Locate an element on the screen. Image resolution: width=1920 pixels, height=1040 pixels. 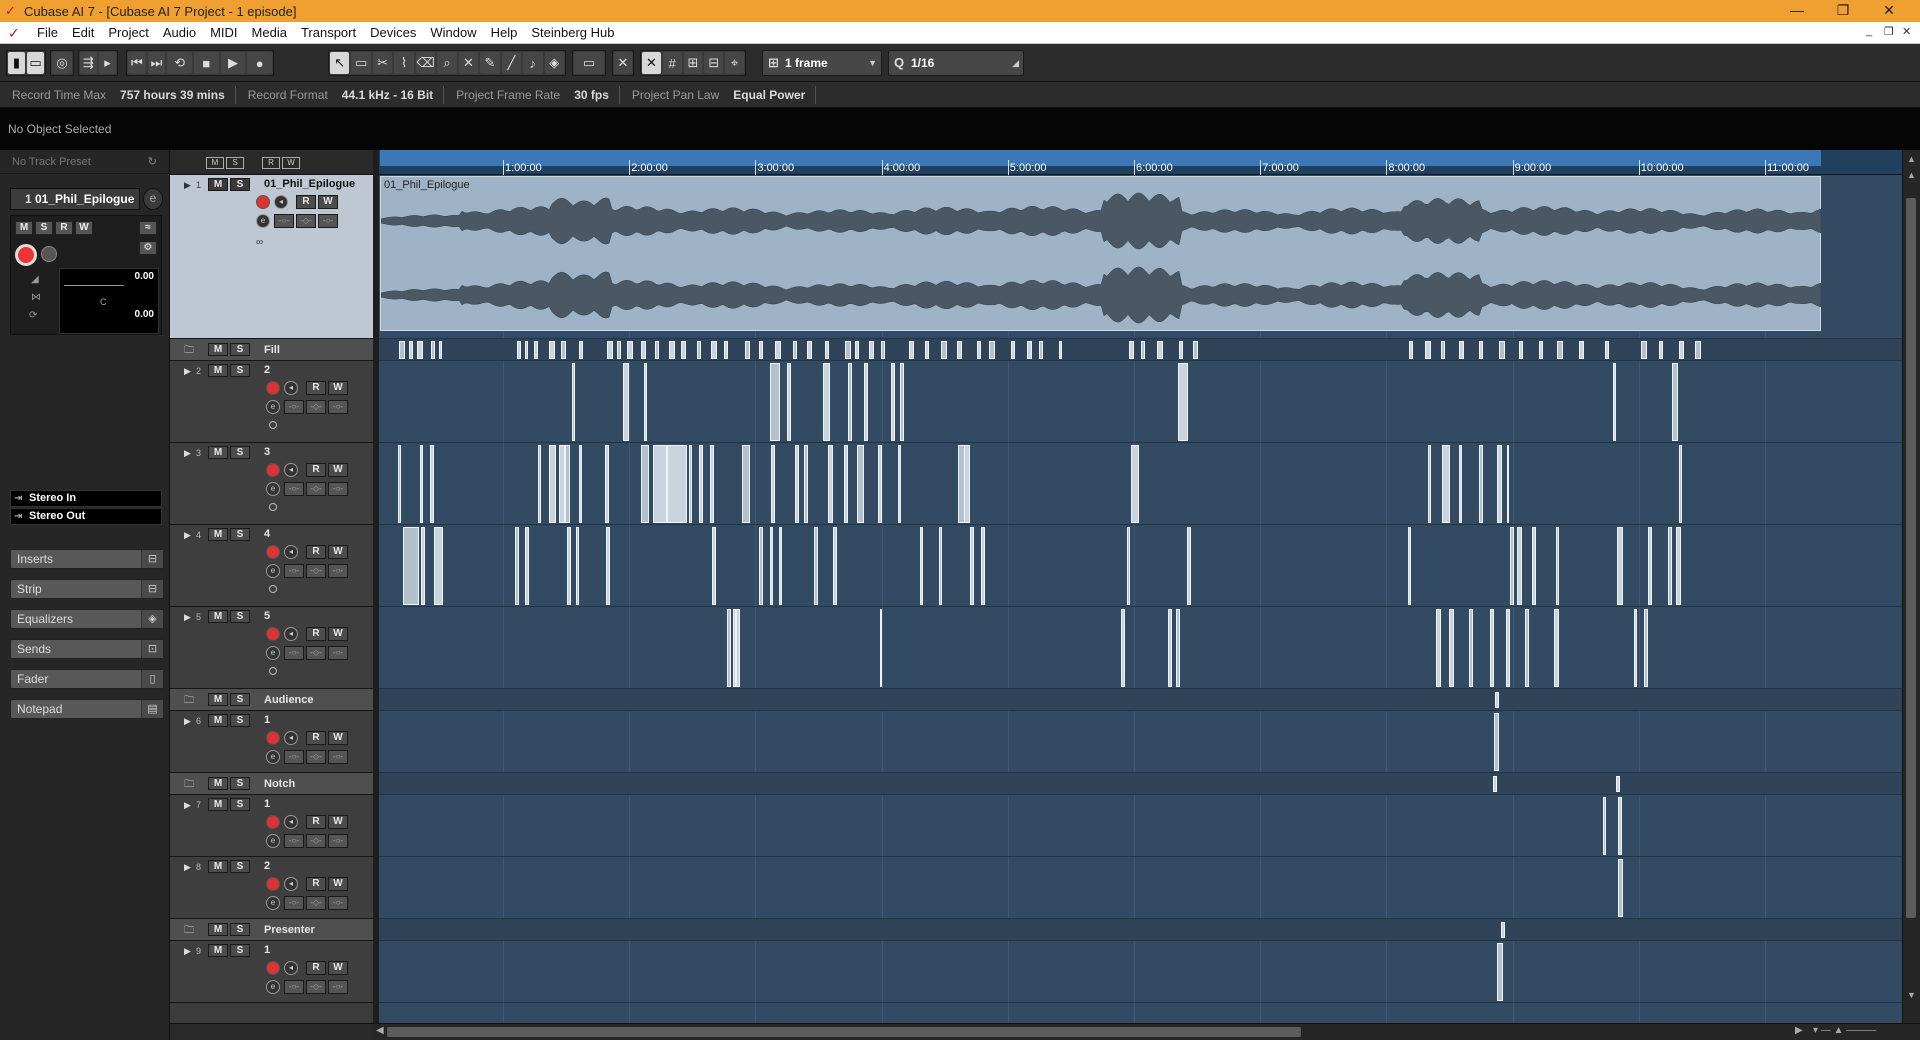
mdi-close-button: ✕ is located at coordinates (1906, 31).